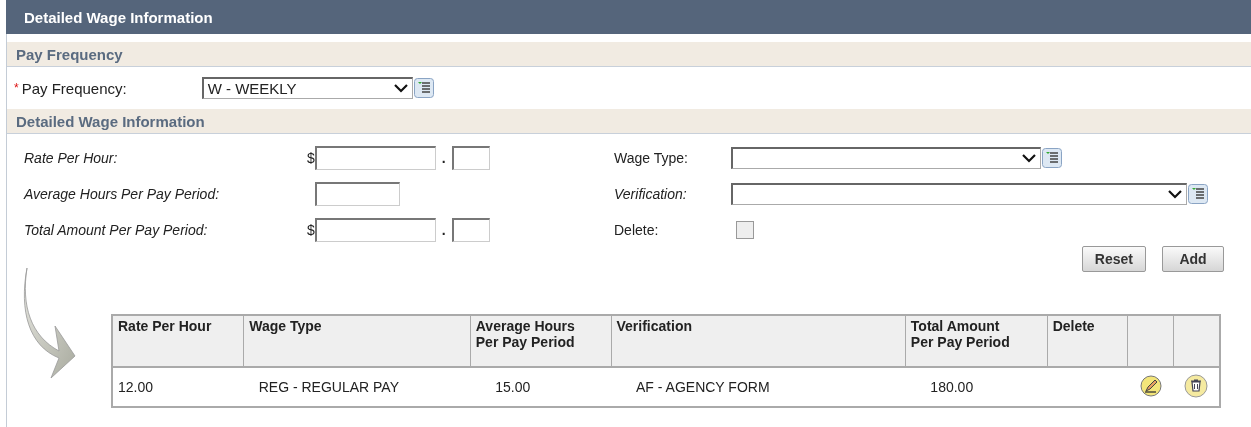  Describe the element at coordinates (357, 387) in the screenshot. I see `table-cell: REG - REGULAR PAY` at that location.